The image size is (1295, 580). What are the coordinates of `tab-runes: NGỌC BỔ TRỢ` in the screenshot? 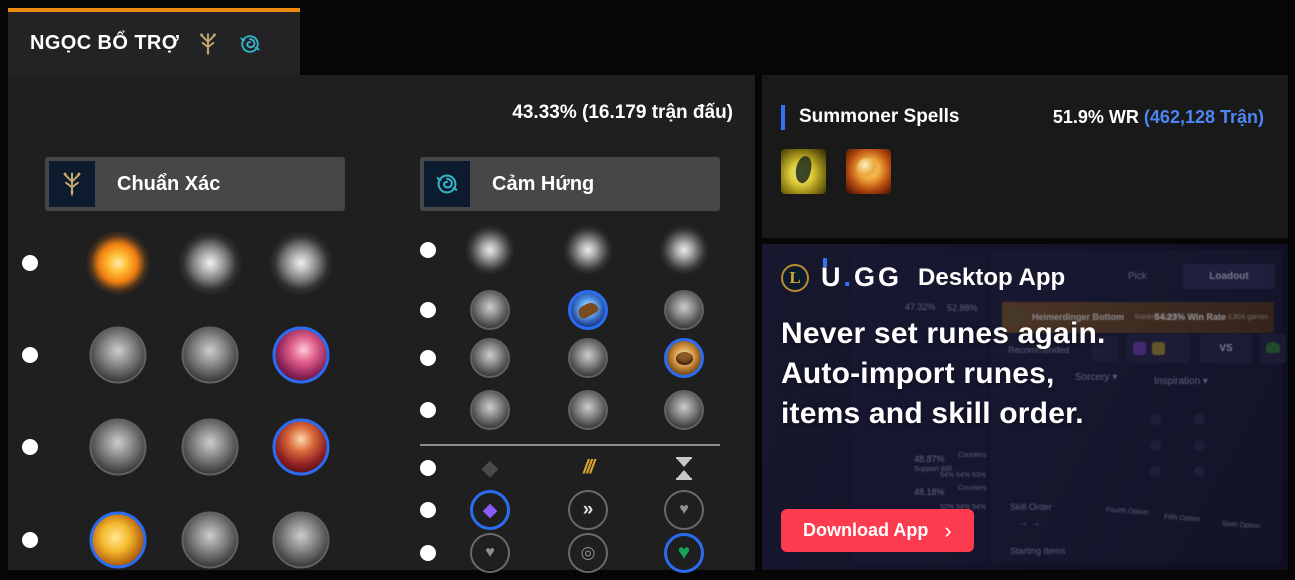 It's located at (154, 41).